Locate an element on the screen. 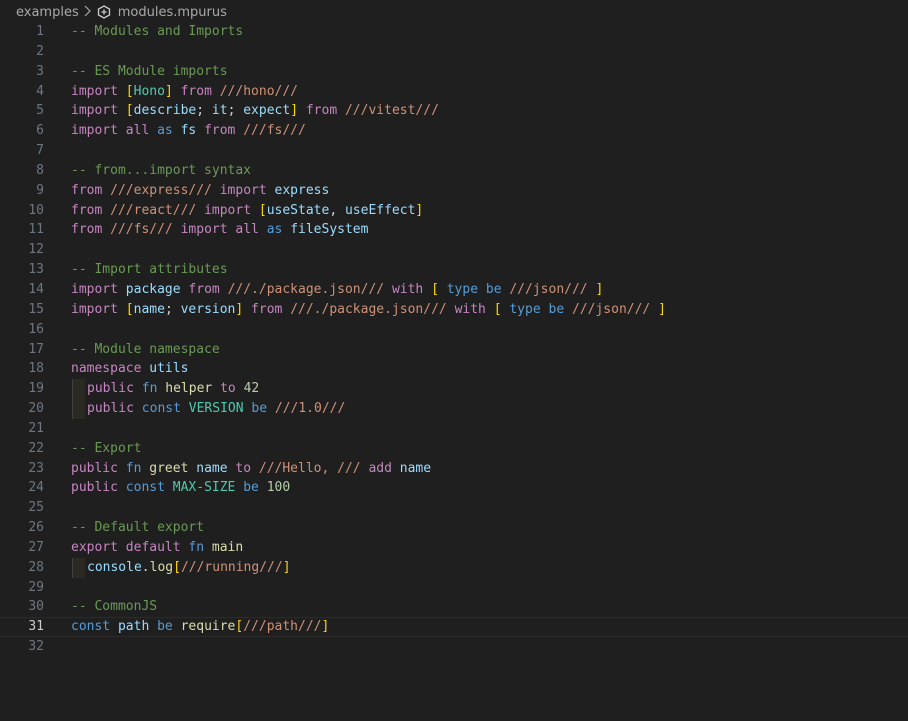  code-line: 21 is located at coordinates (454, 429).